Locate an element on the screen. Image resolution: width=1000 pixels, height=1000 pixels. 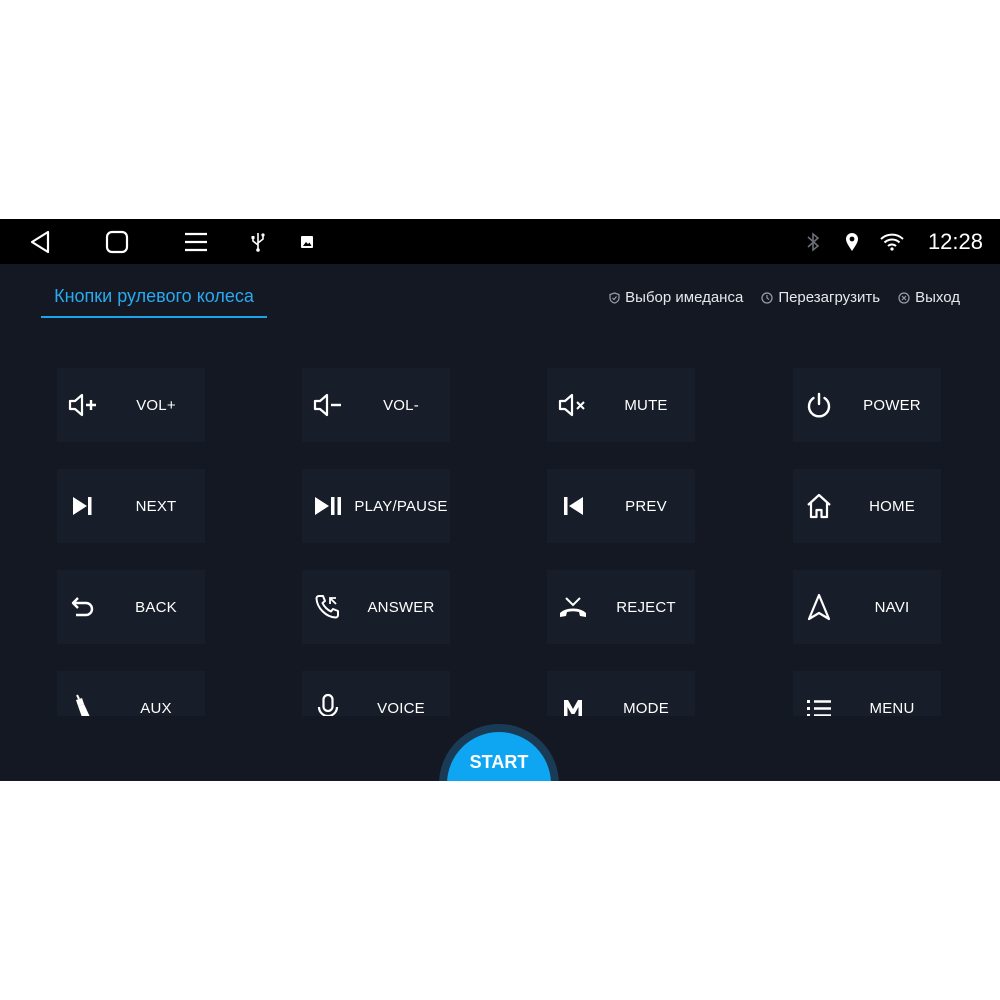
button-label: HOME is located at coordinates (892, 506).